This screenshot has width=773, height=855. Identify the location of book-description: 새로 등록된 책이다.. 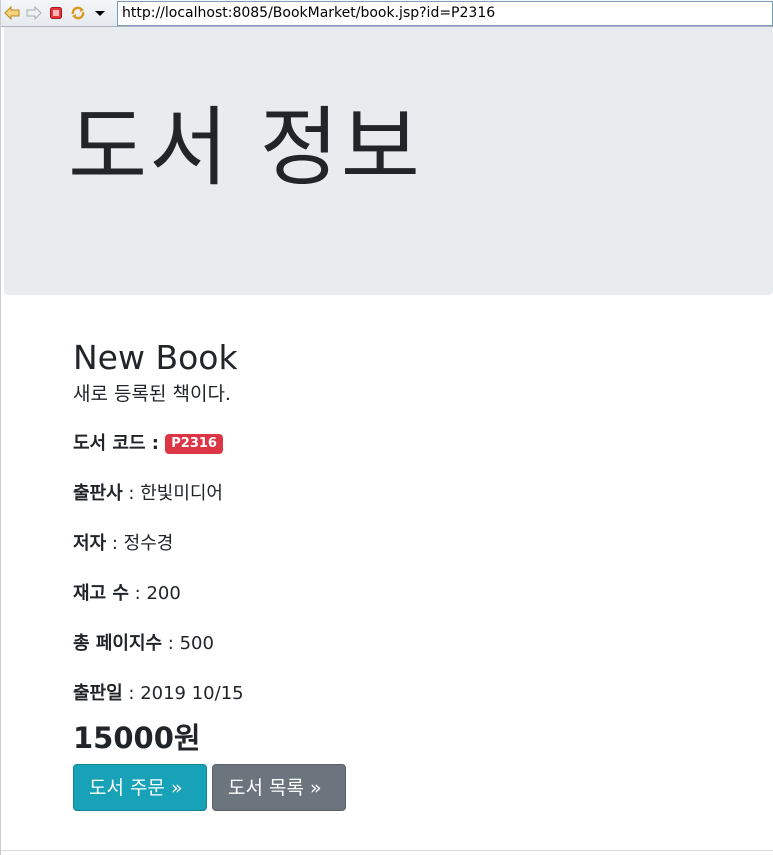
(152, 394).